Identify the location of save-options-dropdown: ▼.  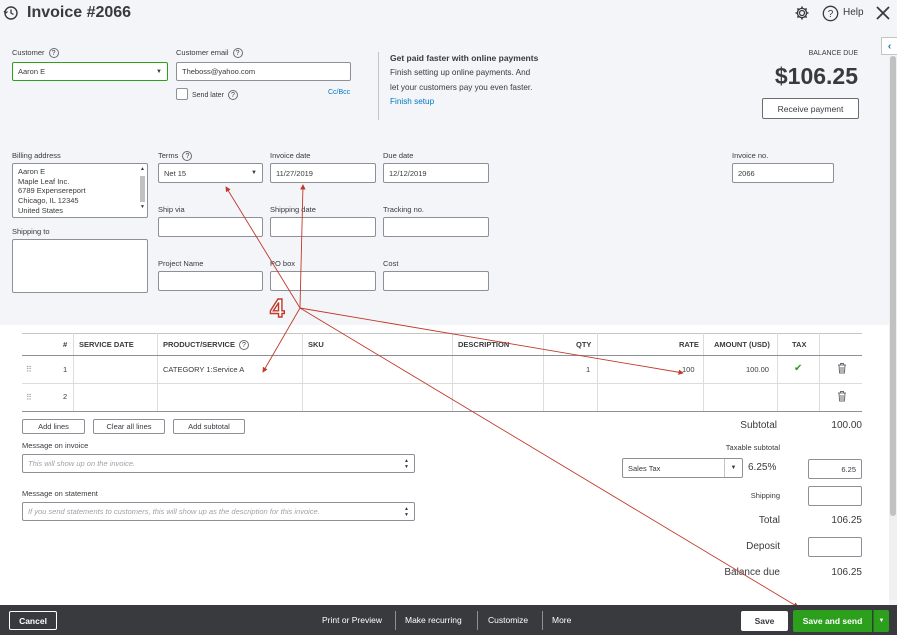
(881, 621).